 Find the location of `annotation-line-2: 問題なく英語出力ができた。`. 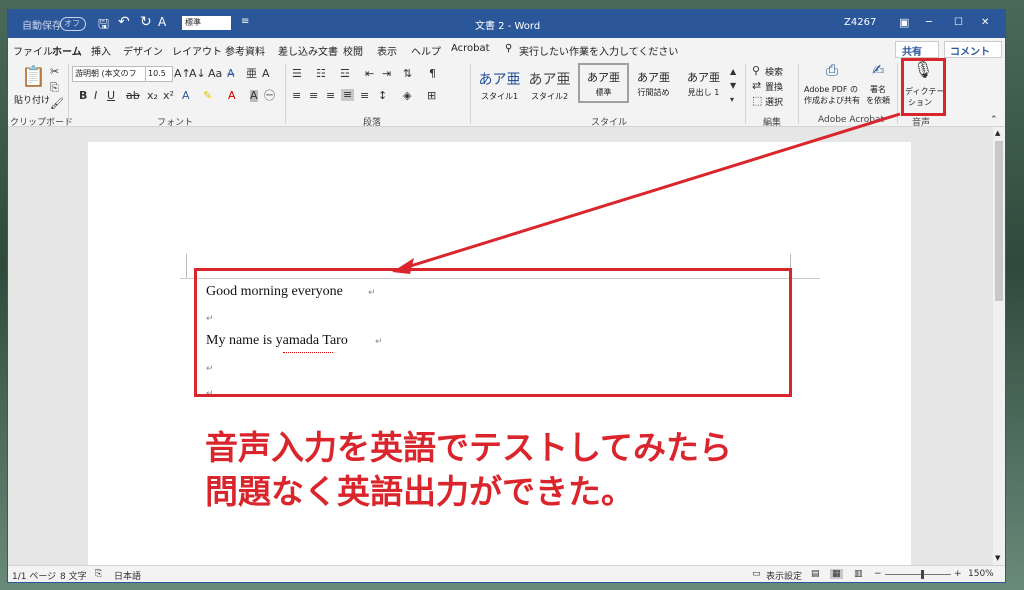

annotation-line-2: 問題なく英語出力ができた。 is located at coordinates (419, 491).